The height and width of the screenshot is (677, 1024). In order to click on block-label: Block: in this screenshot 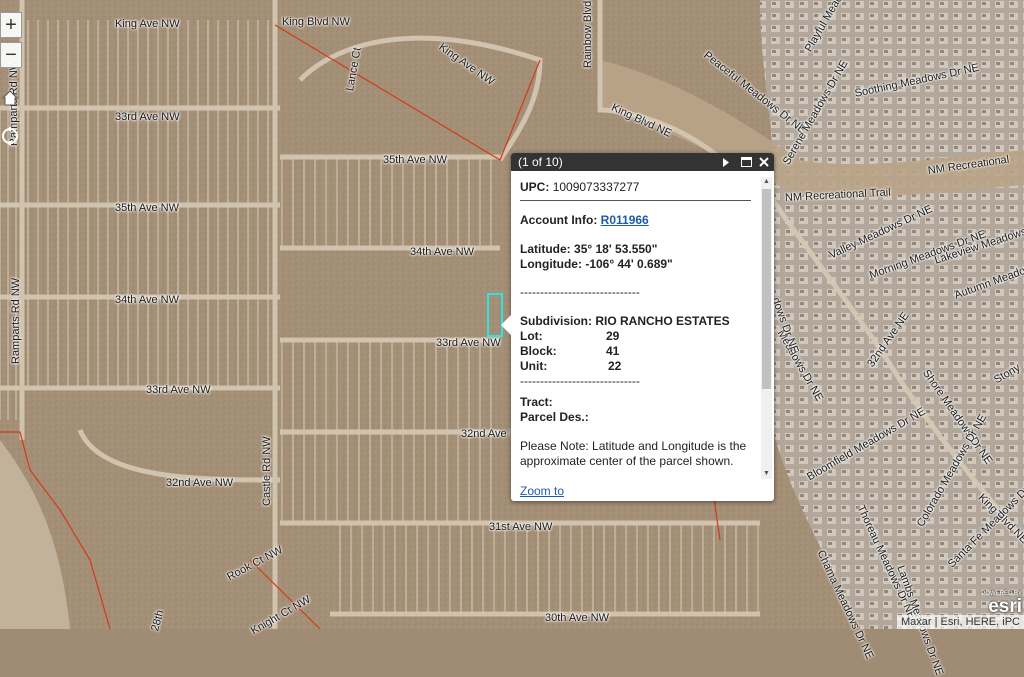, I will do `click(538, 351)`.